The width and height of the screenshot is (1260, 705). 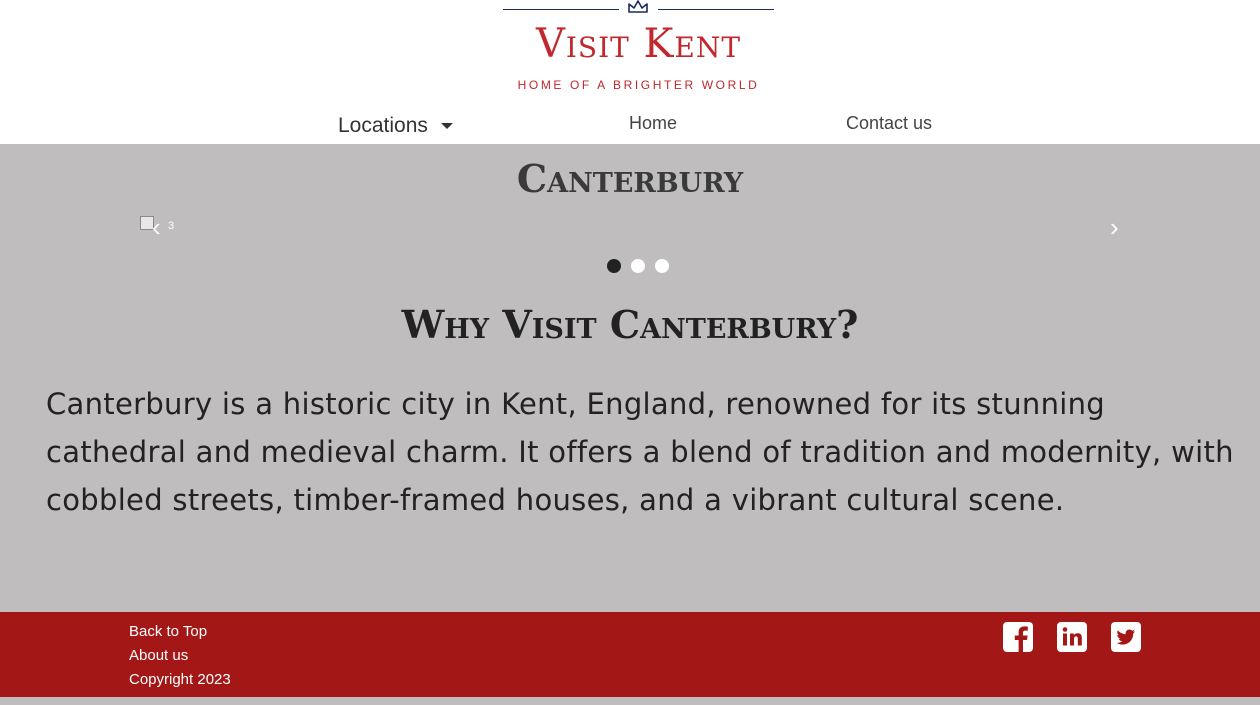 What do you see at coordinates (889, 123) in the screenshot?
I see `nav-contact-link: Contact us` at bounding box center [889, 123].